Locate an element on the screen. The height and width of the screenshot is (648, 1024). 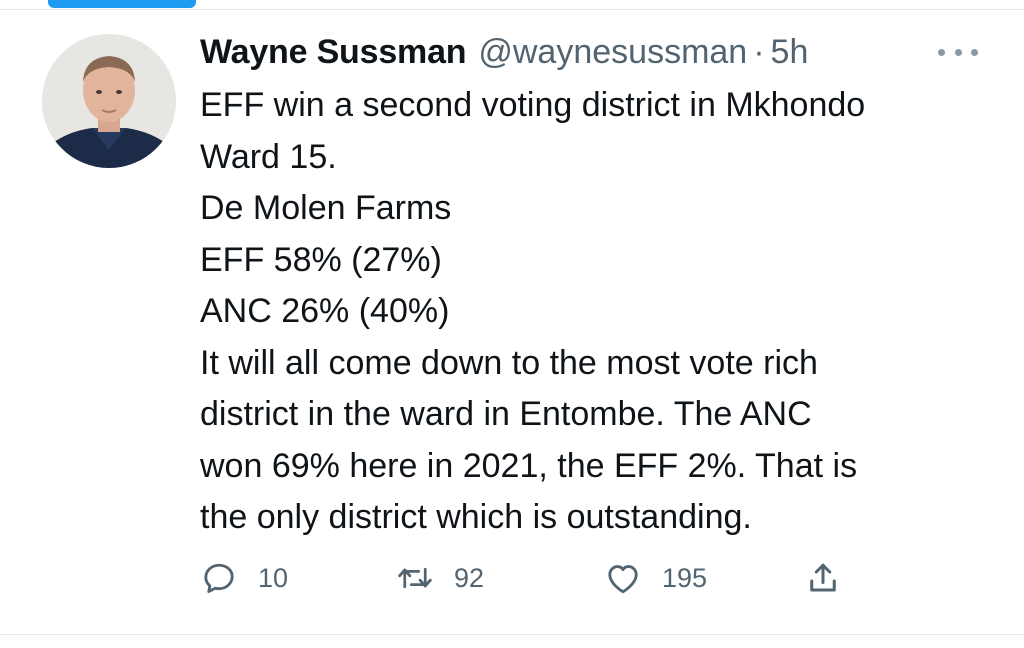
top-divider is located at coordinates (512, 9).